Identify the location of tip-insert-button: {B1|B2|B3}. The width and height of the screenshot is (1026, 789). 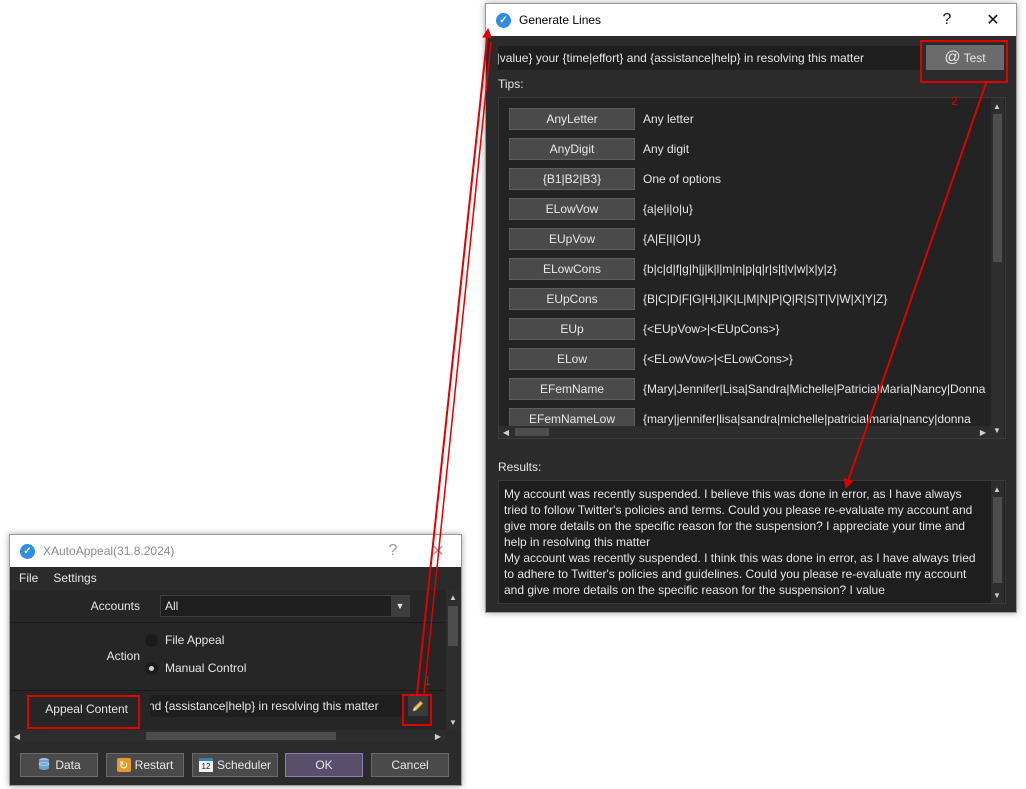
(572, 179).